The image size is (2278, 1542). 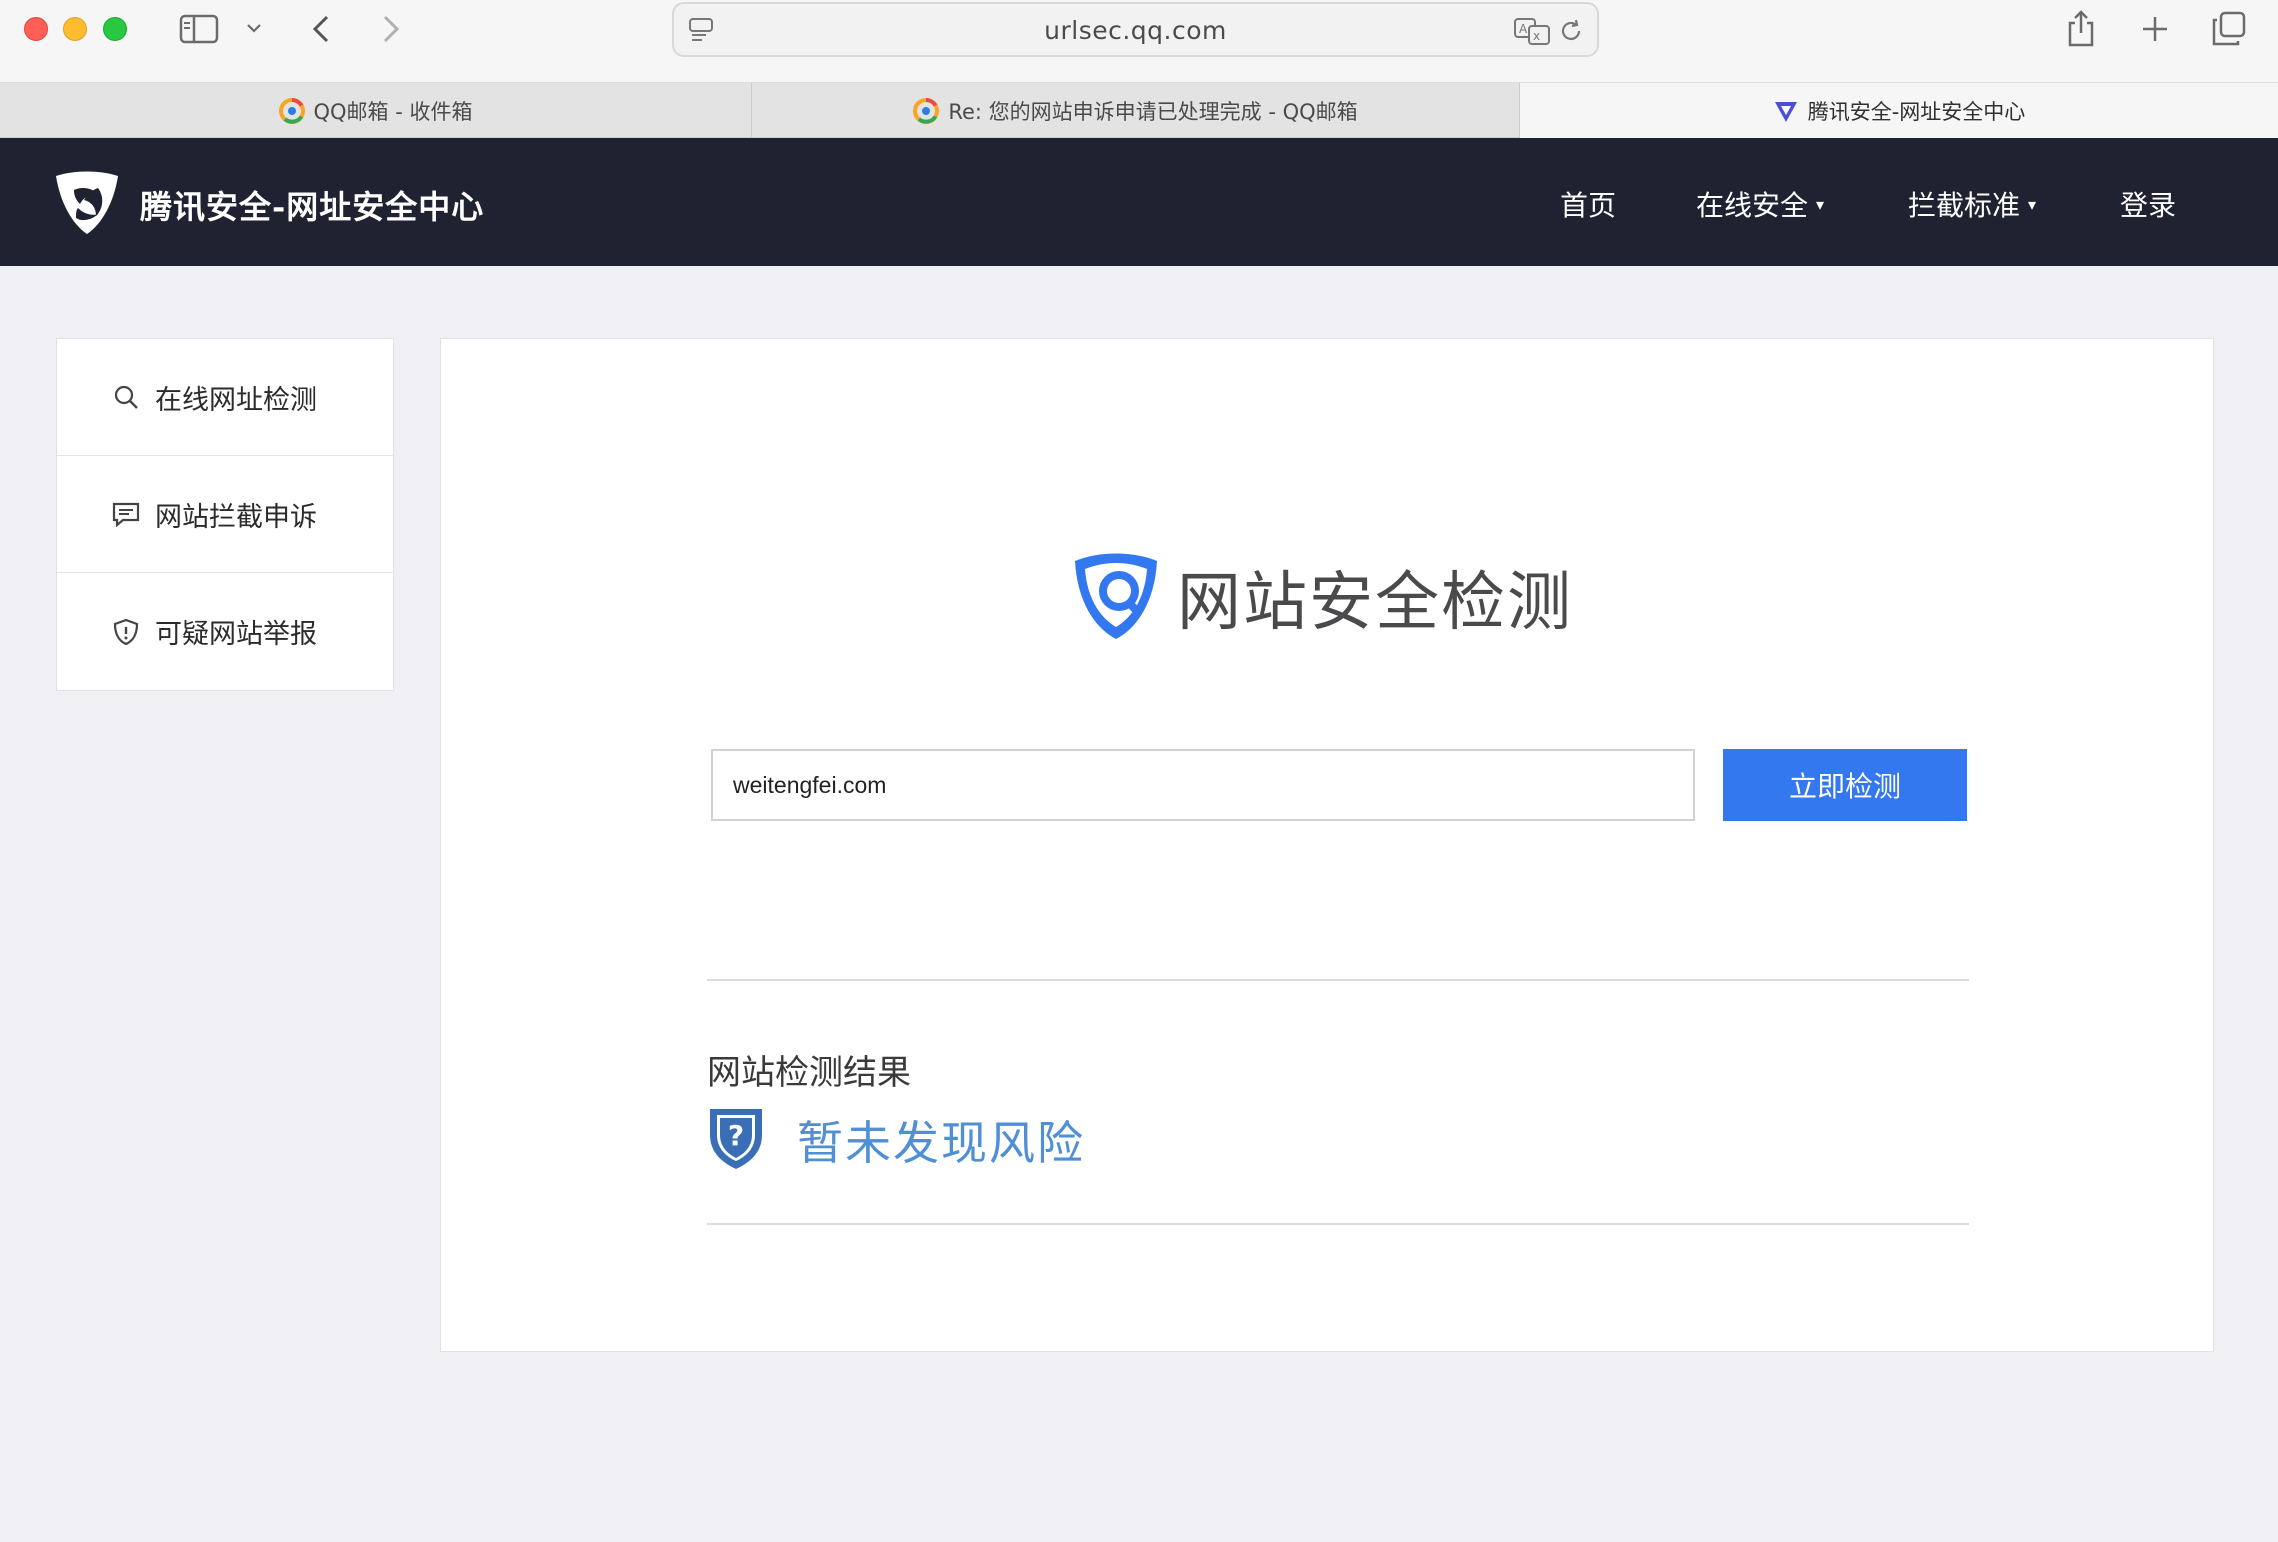 What do you see at coordinates (321, 29) in the screenshot?
I see `back-icon` at bounding box center [321, 29].